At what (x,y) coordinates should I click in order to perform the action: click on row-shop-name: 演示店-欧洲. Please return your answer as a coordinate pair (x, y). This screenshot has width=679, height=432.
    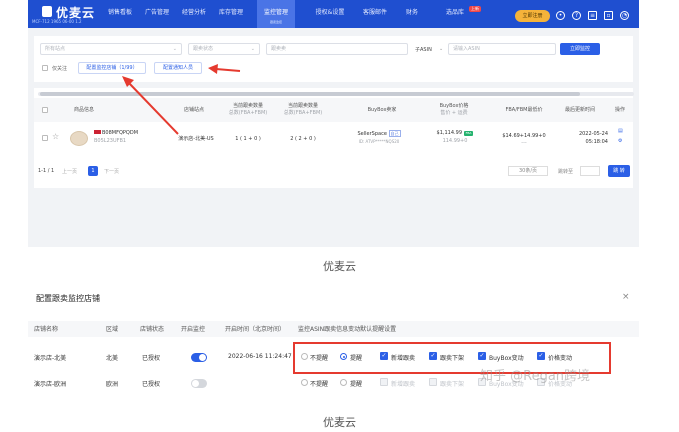
    Looking at the image, I should click on (50, 384).